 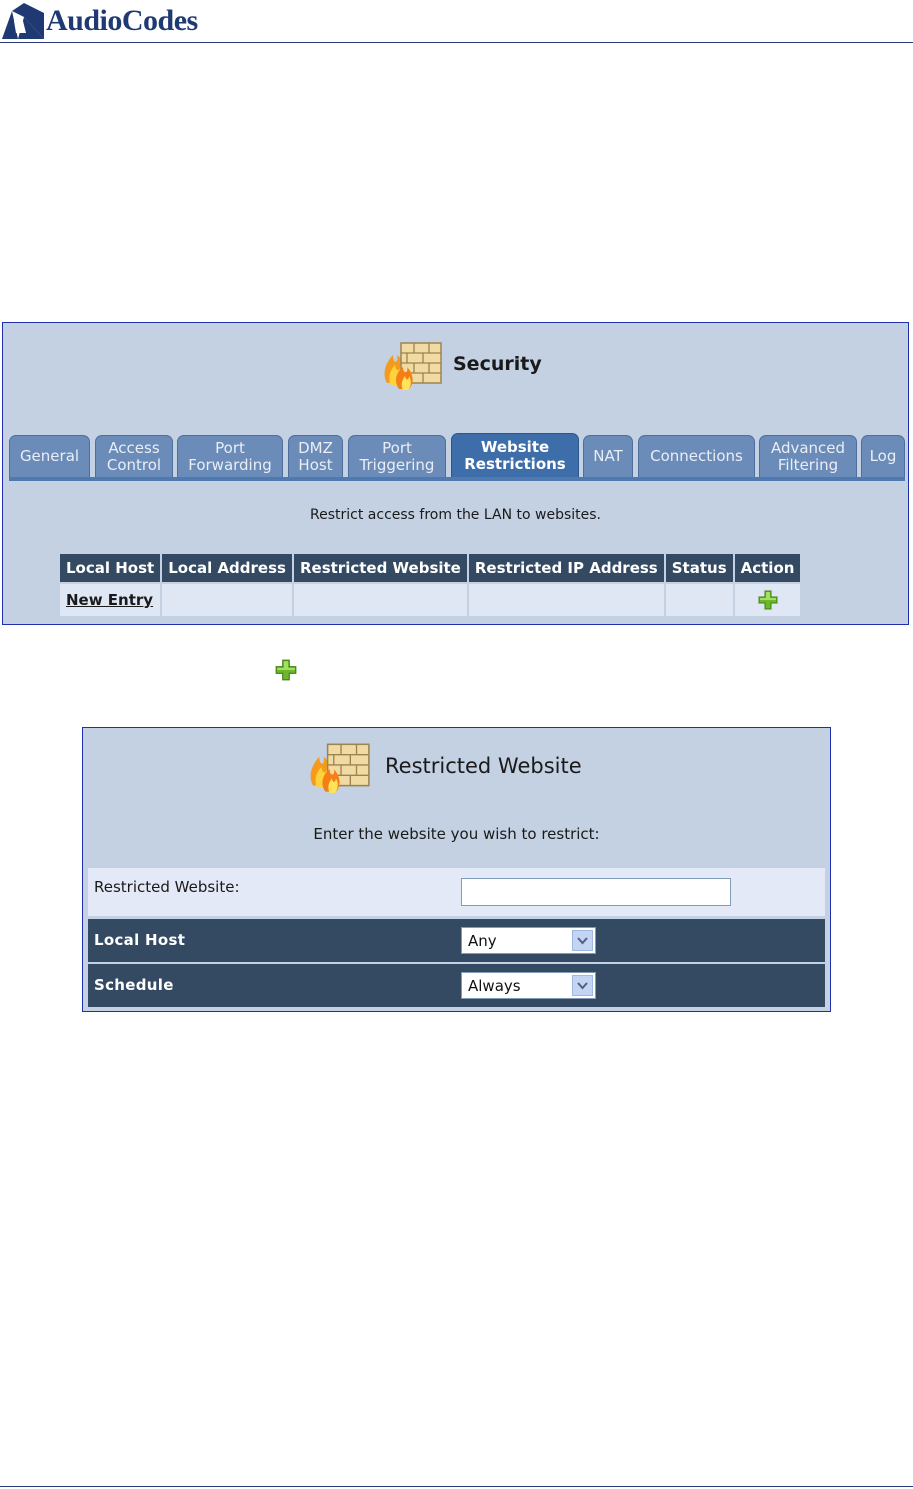 I want to click on table-row: New Entry, so click(x=430, y=600).